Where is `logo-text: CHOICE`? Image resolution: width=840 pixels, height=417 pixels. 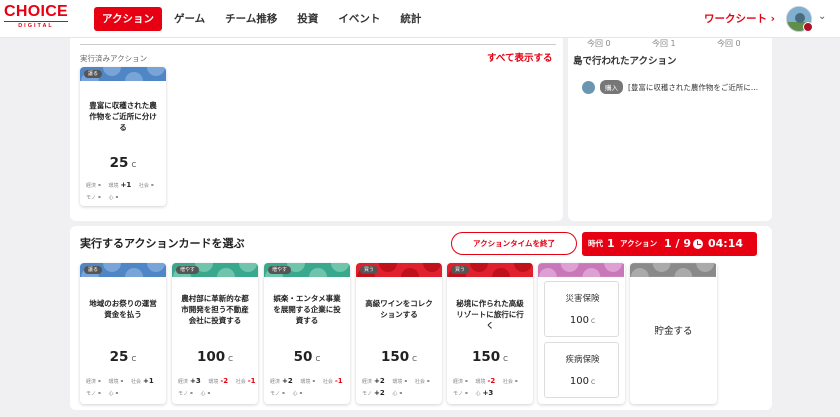 logo-text: CHOICE is located at coordinates (36, 11).